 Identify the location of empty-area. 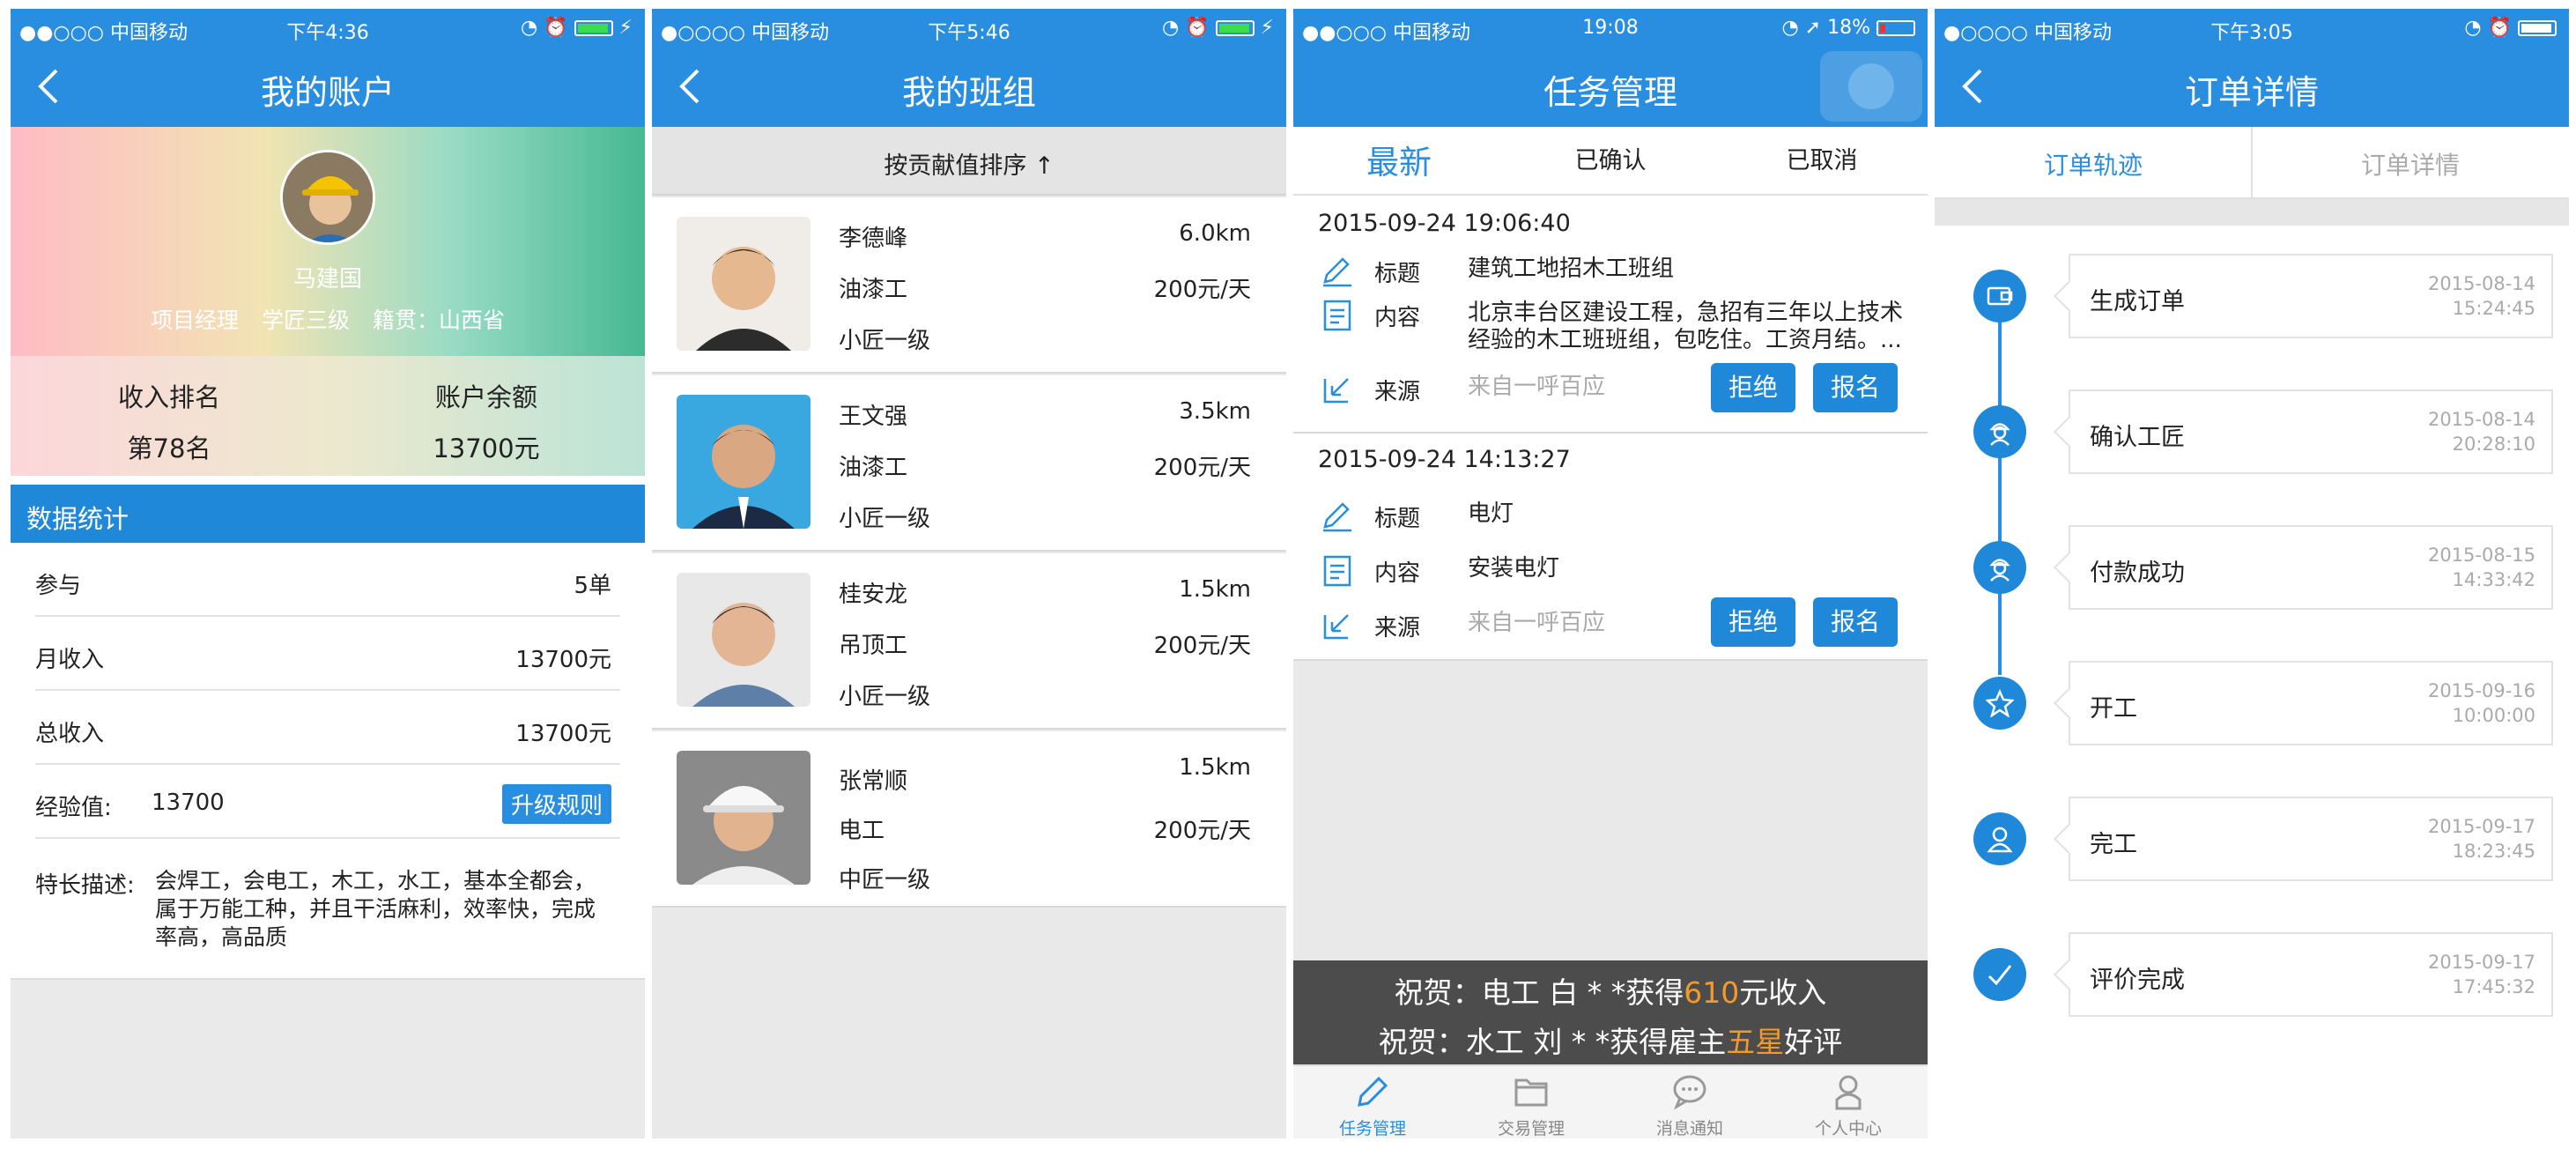
(328, 1058).